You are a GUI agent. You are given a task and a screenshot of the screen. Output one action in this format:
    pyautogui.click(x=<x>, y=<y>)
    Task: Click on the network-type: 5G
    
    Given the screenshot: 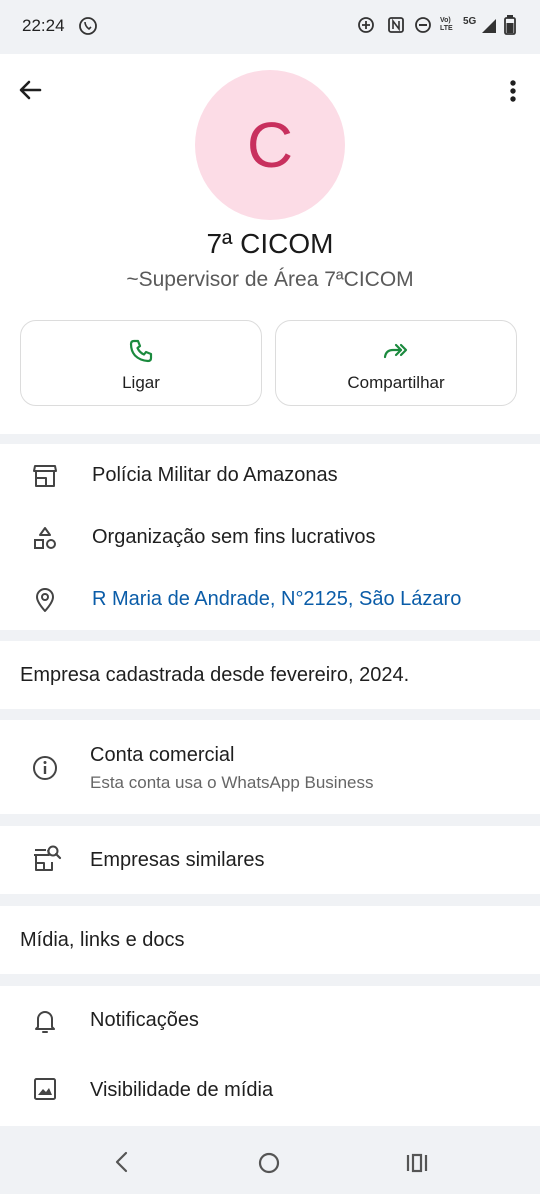 What is the action you would take?
    pyautogui.click(x=470, y=21)
    